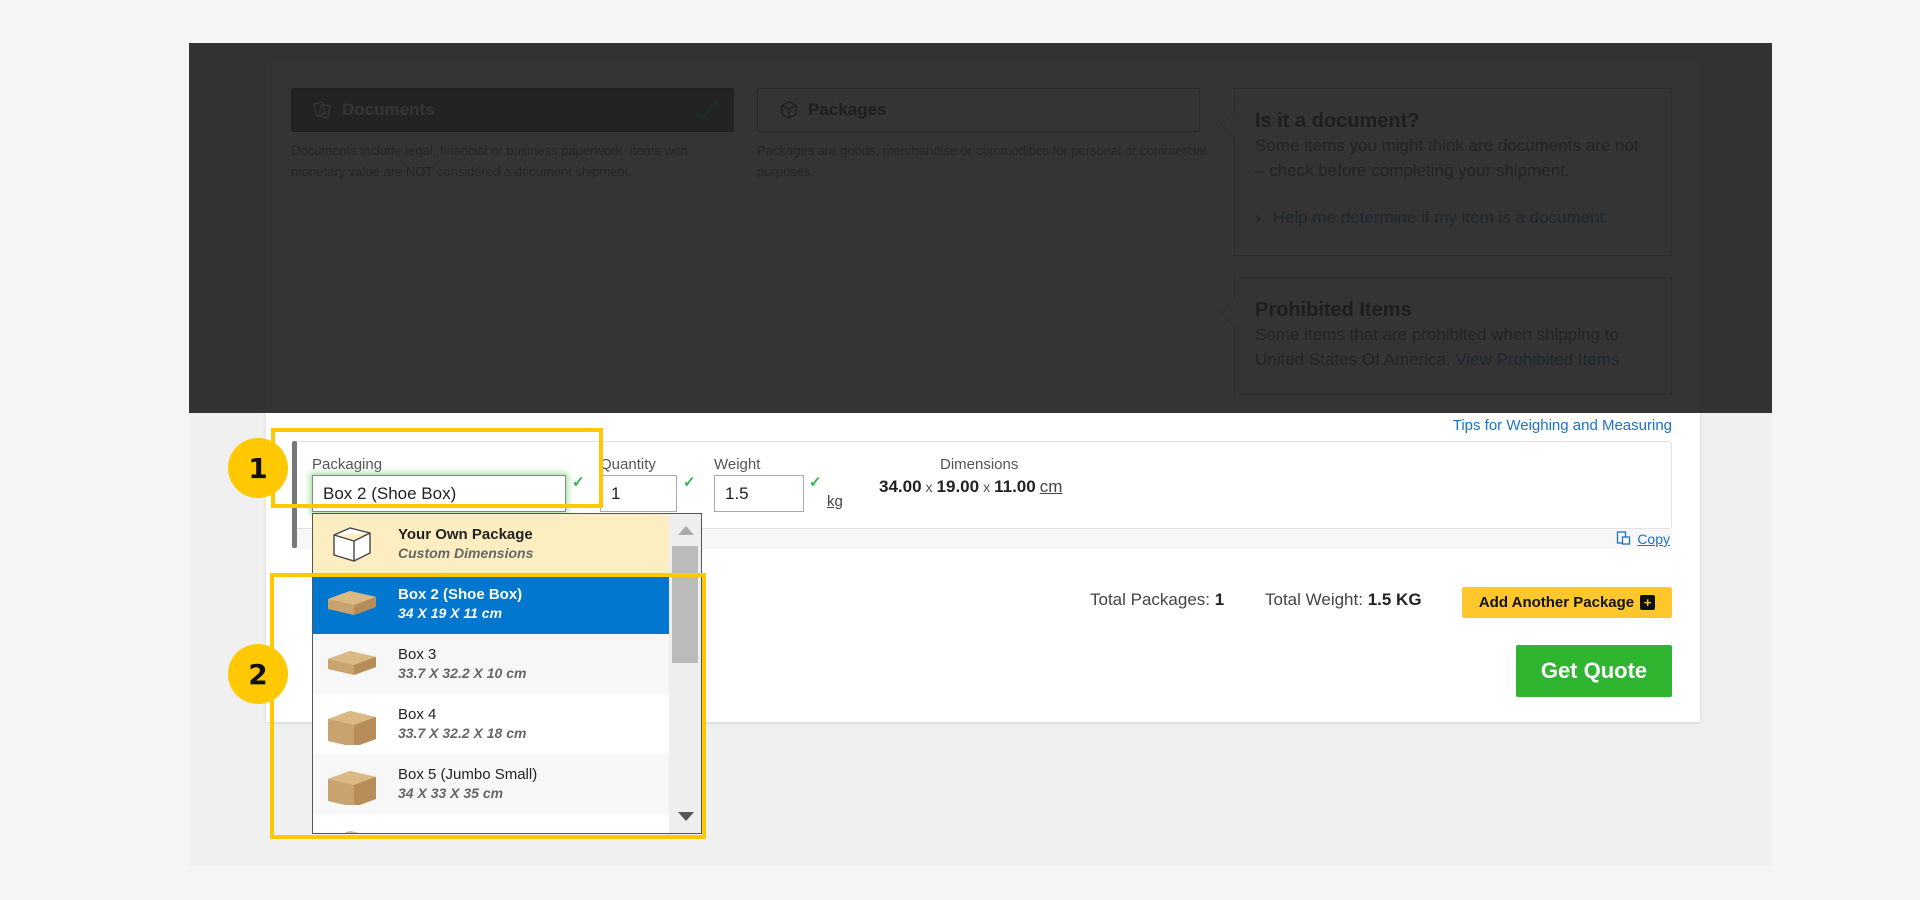 This screenshot has height=900, width=1920. I want to click on packaging-option-dimensions: Custom Dimensions, so click(466, 553).